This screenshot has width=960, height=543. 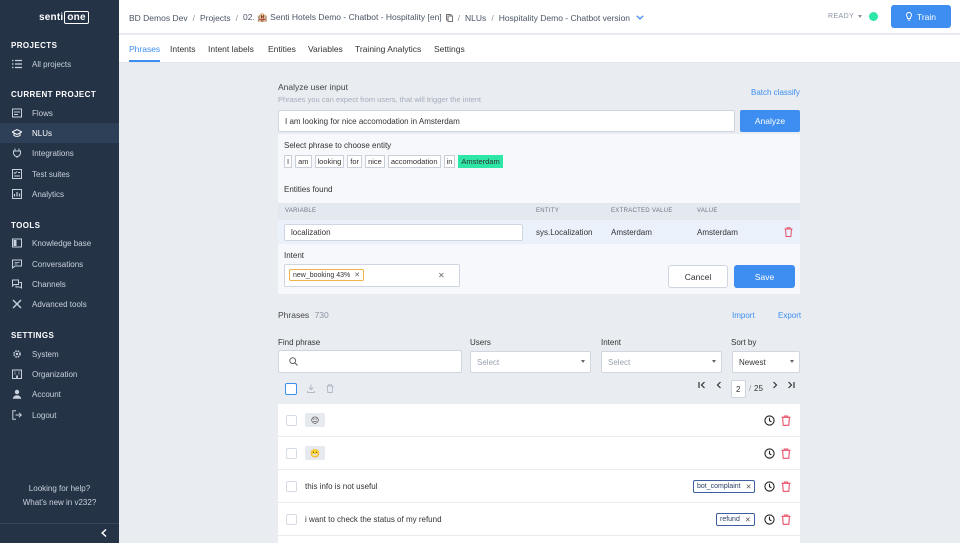 What do you see at coordinates (770, 121) in the screenshot?
I see `analyze-button: Analyze` at bounding box center [770, 121].